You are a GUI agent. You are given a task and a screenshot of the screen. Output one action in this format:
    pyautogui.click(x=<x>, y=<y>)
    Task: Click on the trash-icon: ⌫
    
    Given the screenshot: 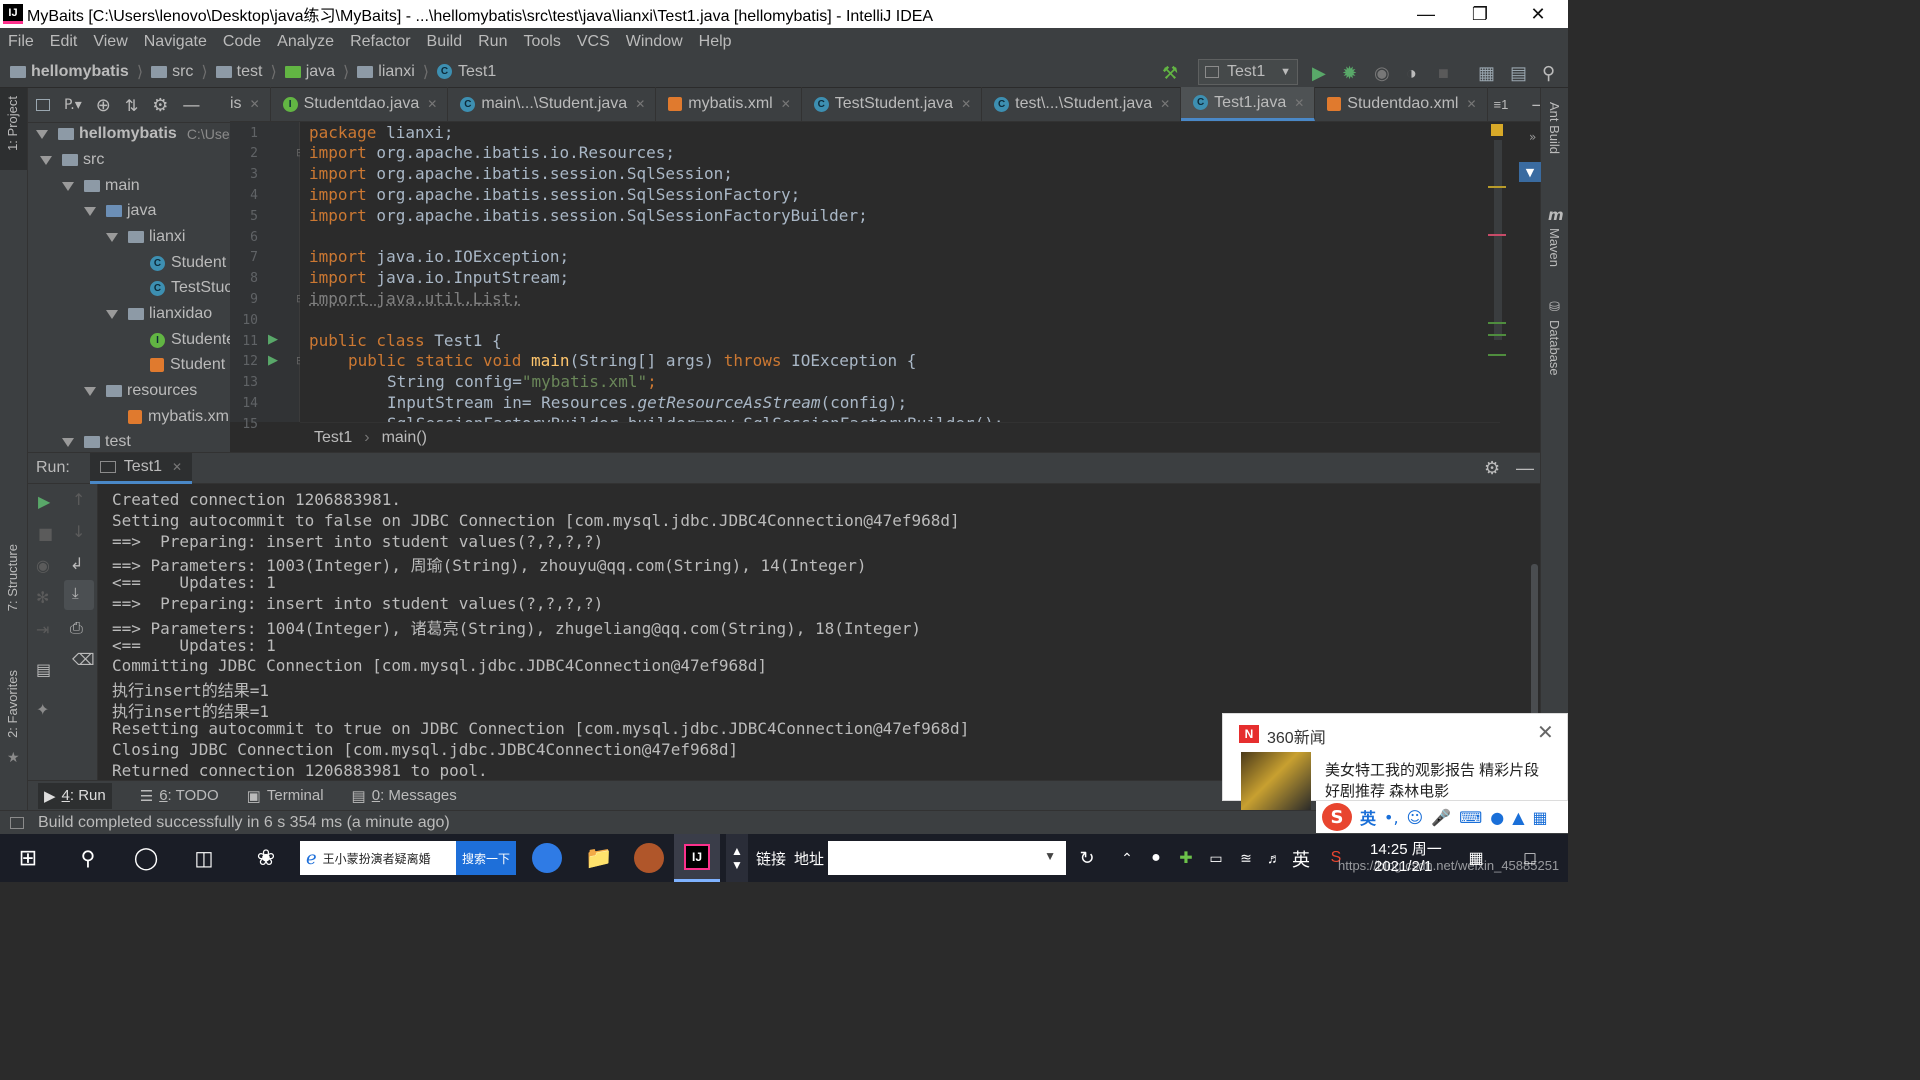 What is the action you would take?
    pyautogui.click(x=83, y=659)
    